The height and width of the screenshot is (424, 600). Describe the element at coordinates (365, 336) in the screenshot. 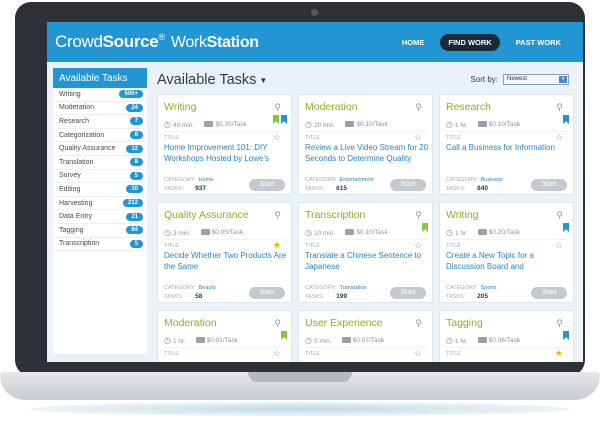

I see `task-card: User Experience ⚲ ◷ 5 min. $0.07/Task TITLE ☆` at that location.